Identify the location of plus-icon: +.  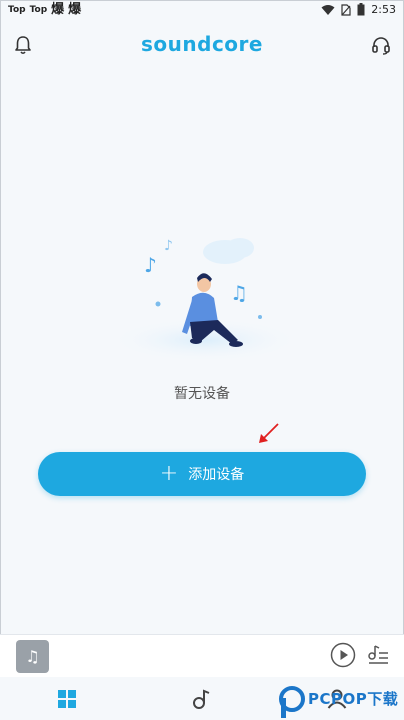
(169, 473).